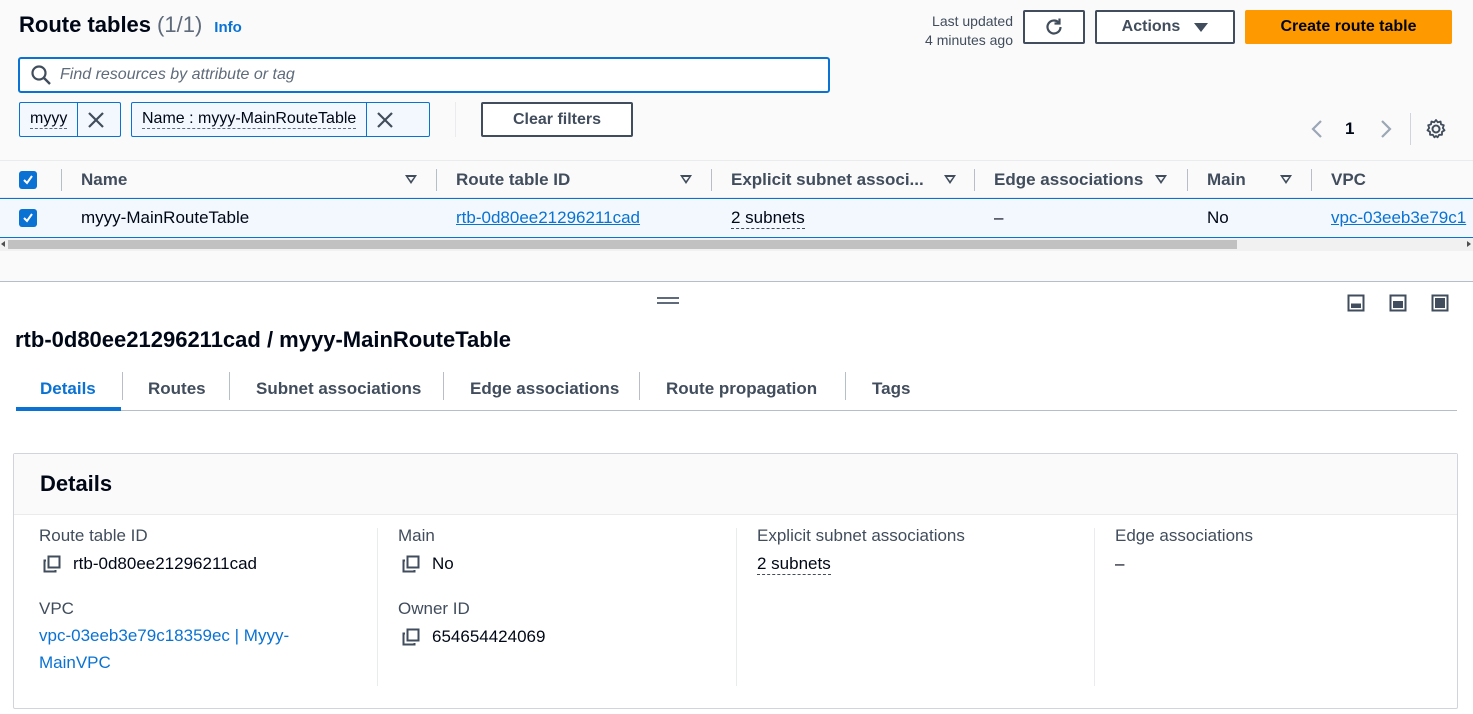 This screenshot has height=714, width=1473. I want to click on filter-token-label: myyy, so click(49, 119).